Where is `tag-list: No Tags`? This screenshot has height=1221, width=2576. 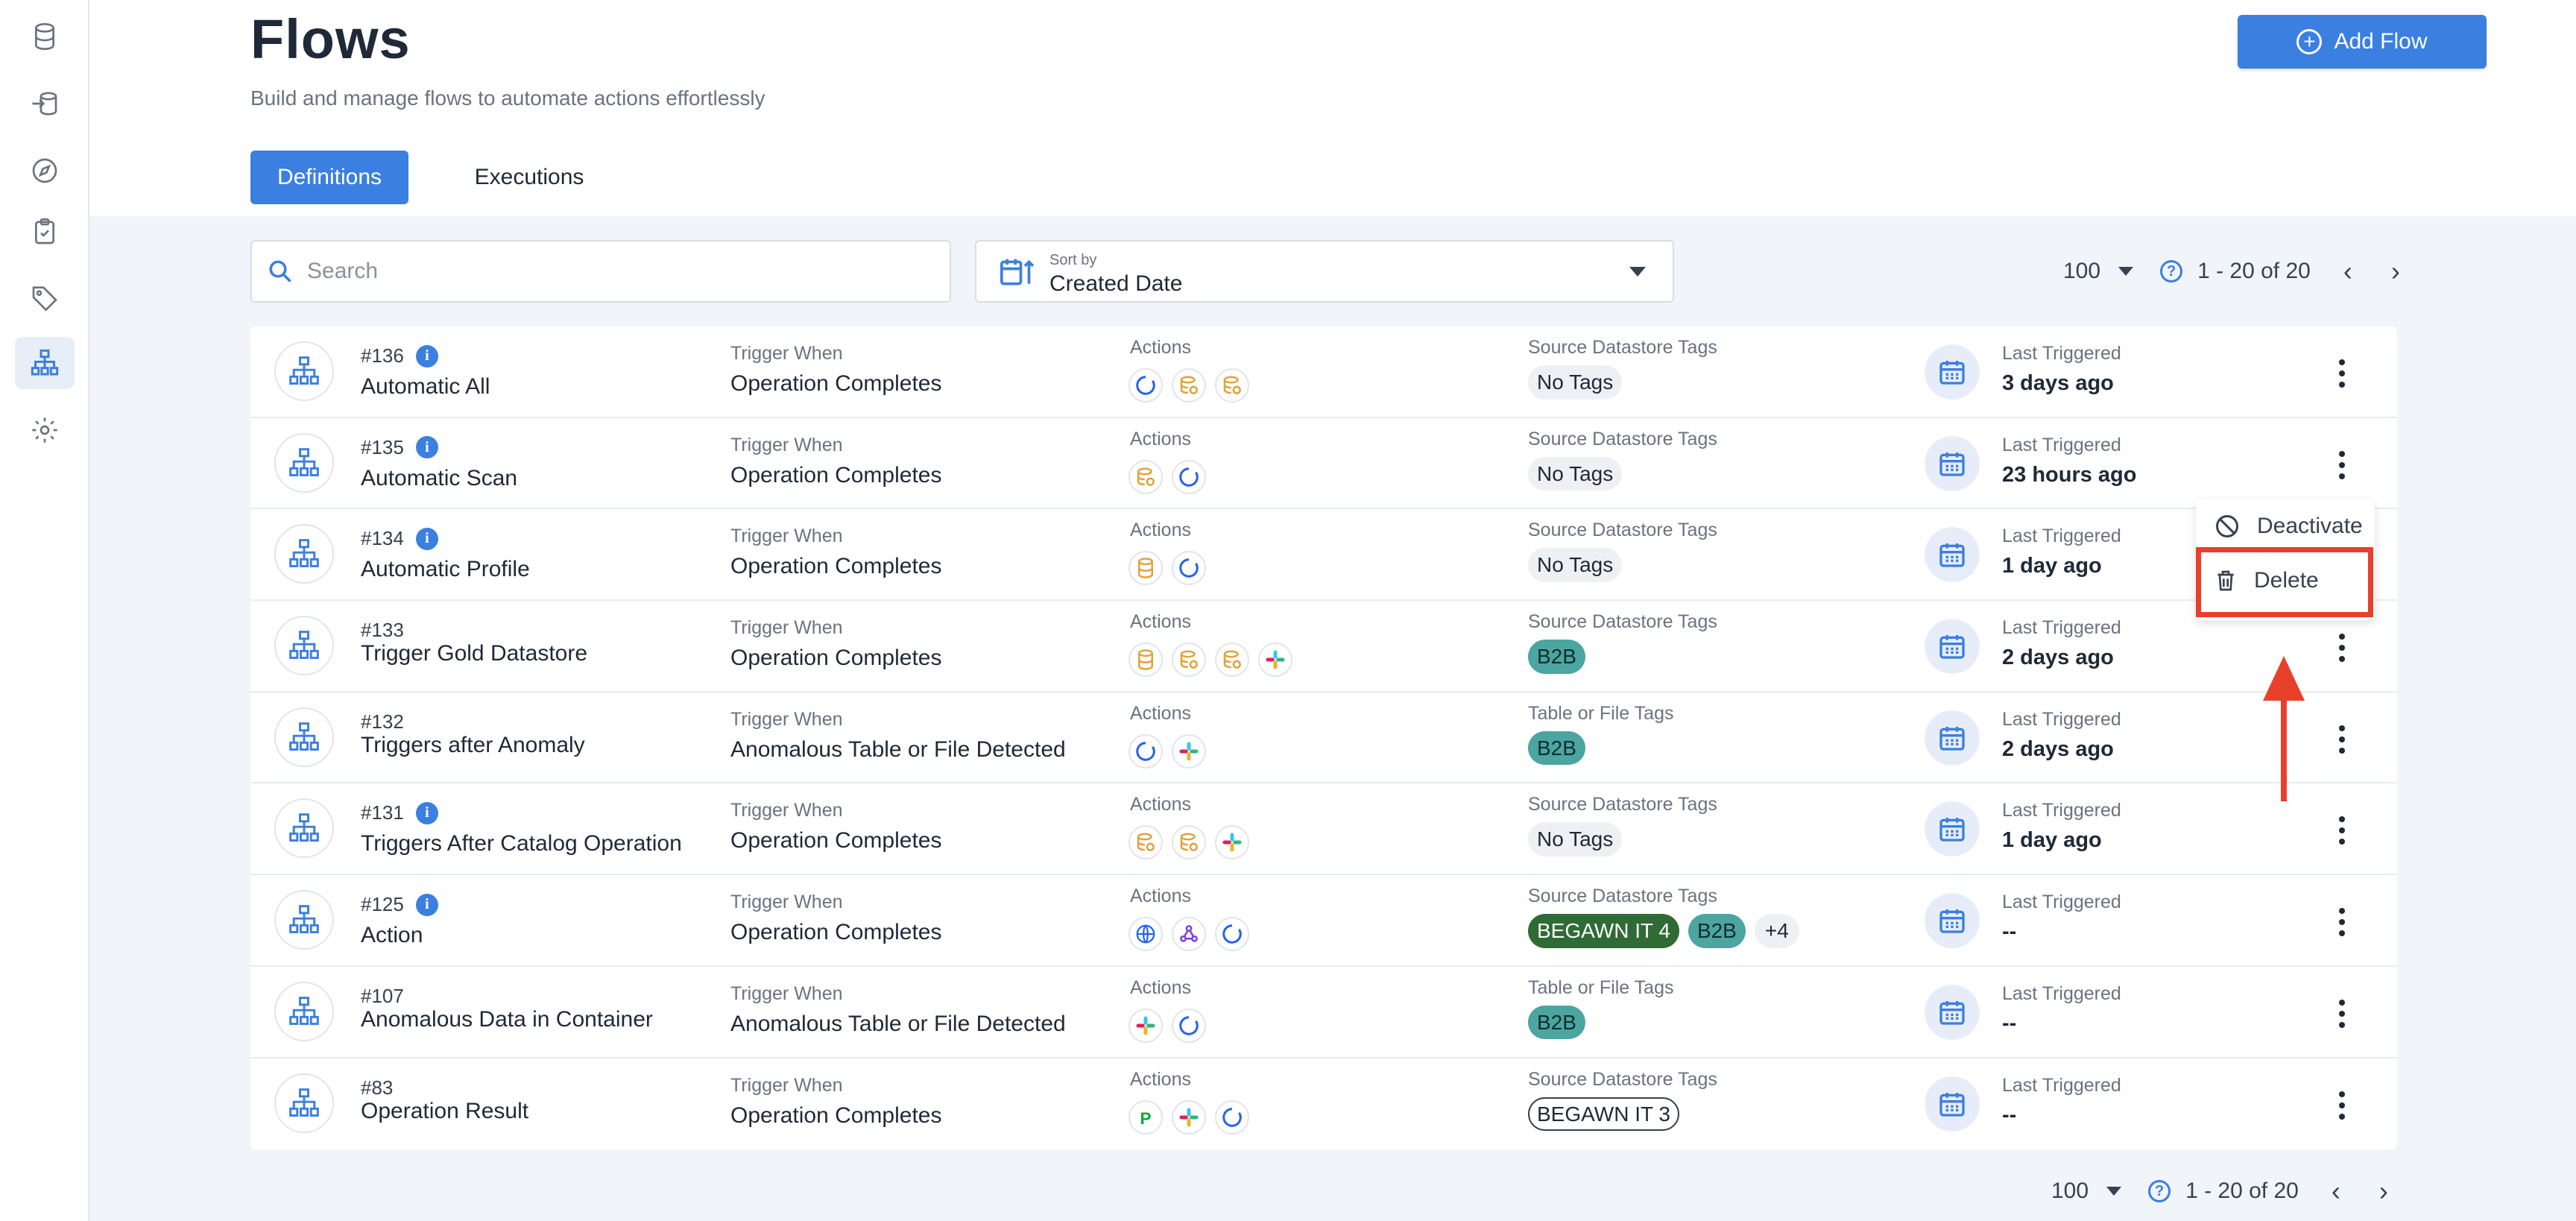
tag-list: No Tags is located at coordinates (1575, 383).